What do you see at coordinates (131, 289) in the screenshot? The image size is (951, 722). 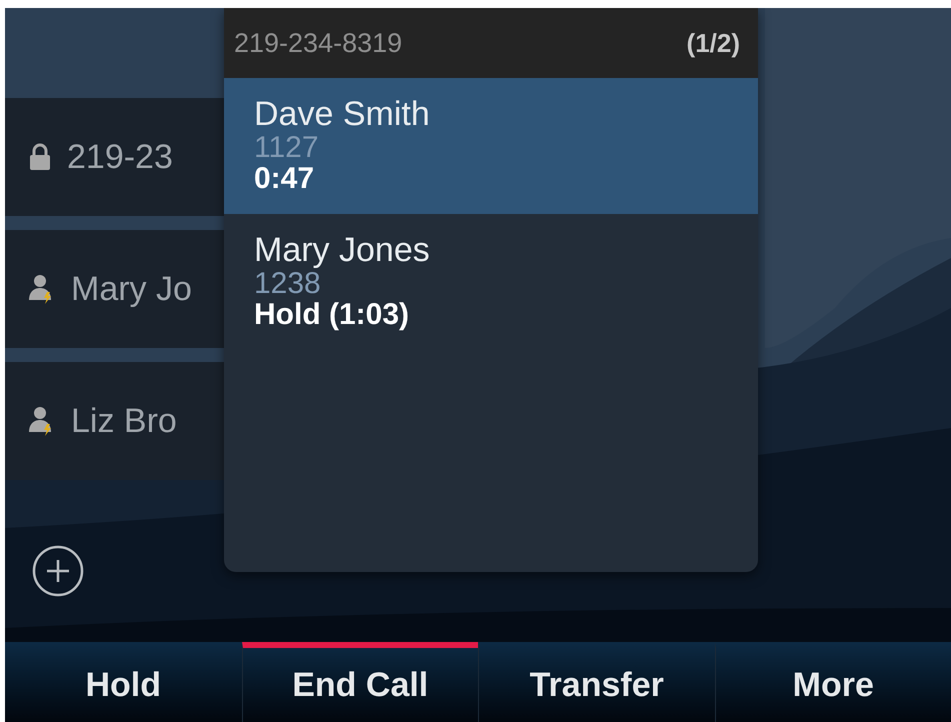 I see `line-label: Mary Jo` at bounding box center [131, 289].